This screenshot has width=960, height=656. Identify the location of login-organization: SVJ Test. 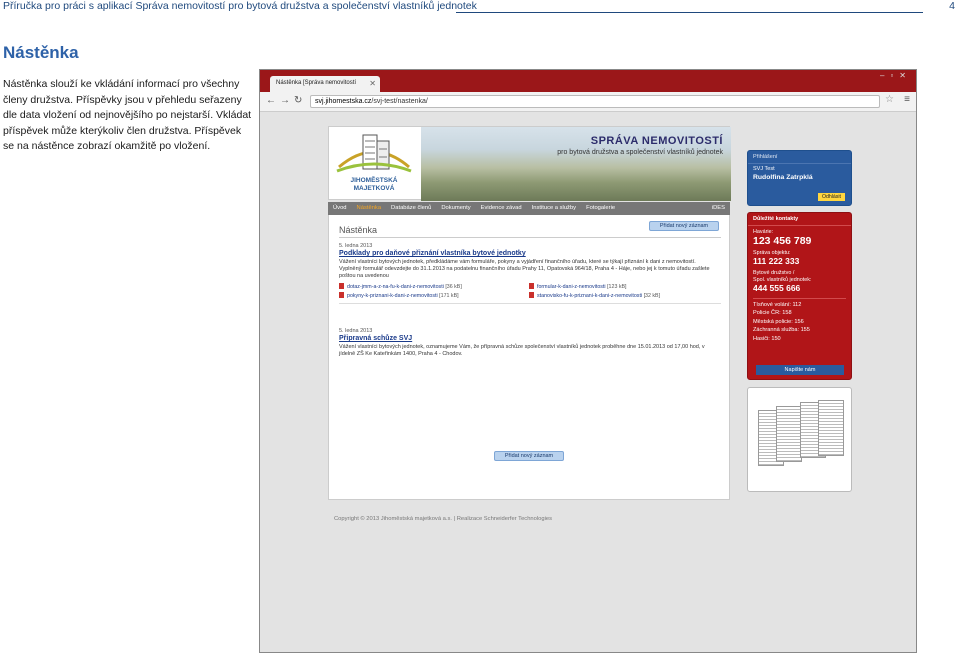
(764, 169).